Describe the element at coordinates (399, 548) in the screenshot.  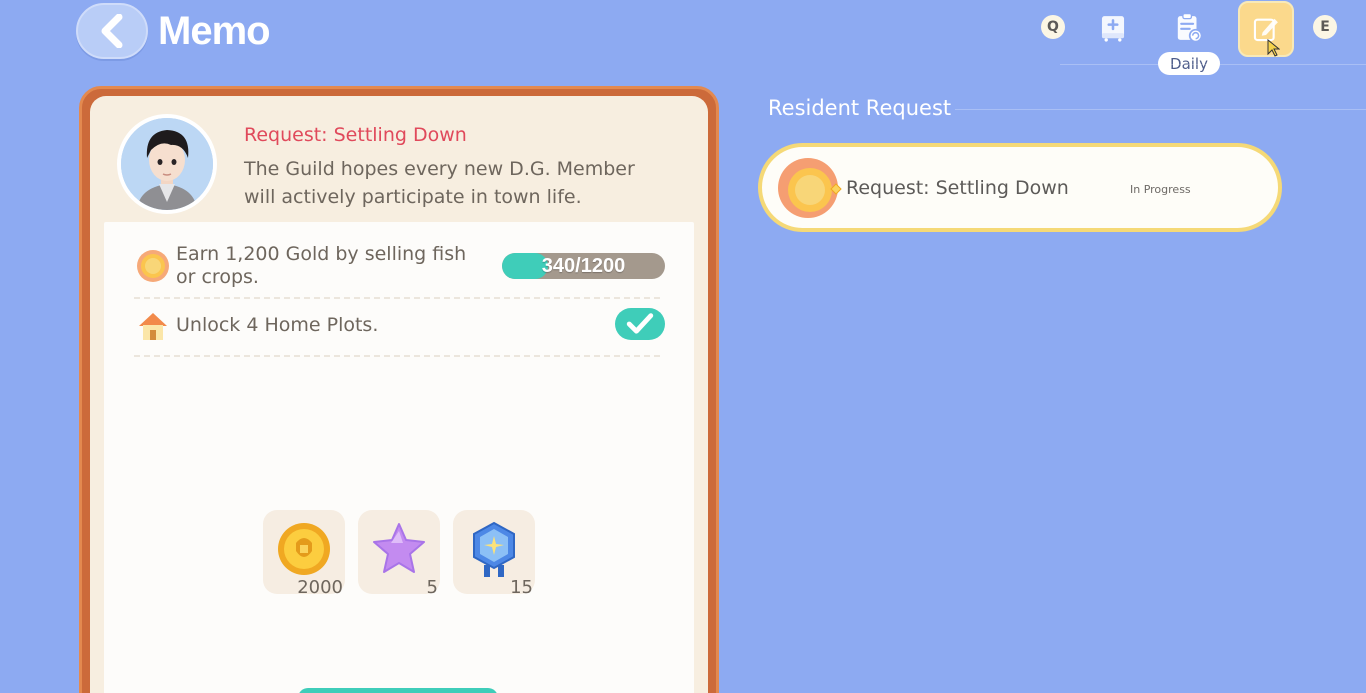
I see `purple-star-icon` at that location.